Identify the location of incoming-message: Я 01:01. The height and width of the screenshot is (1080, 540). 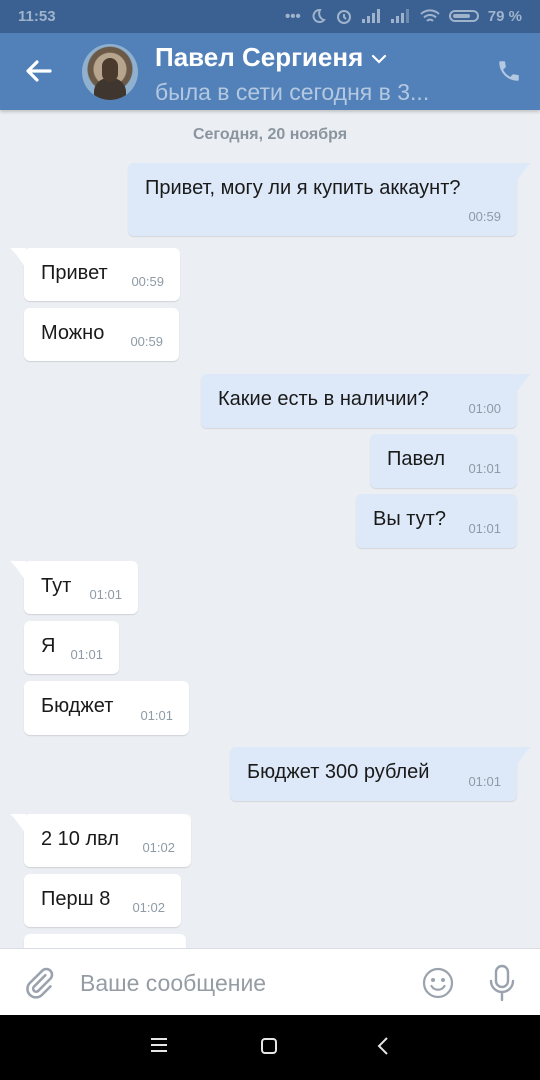
(71, 647).